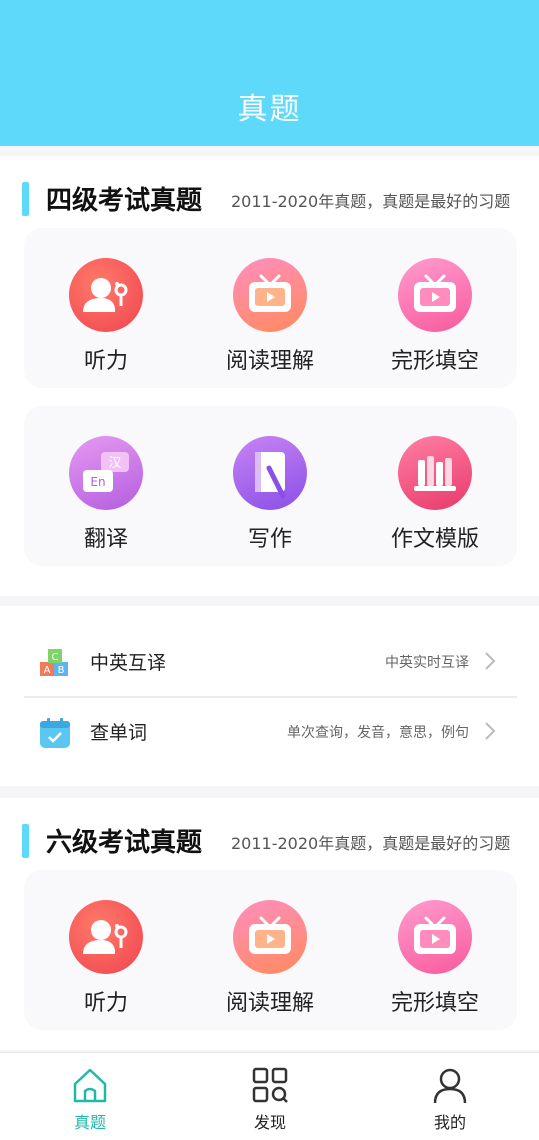 The image size is (539, 1140). I want to click on tile-label: 翻译, so click(105, 539).